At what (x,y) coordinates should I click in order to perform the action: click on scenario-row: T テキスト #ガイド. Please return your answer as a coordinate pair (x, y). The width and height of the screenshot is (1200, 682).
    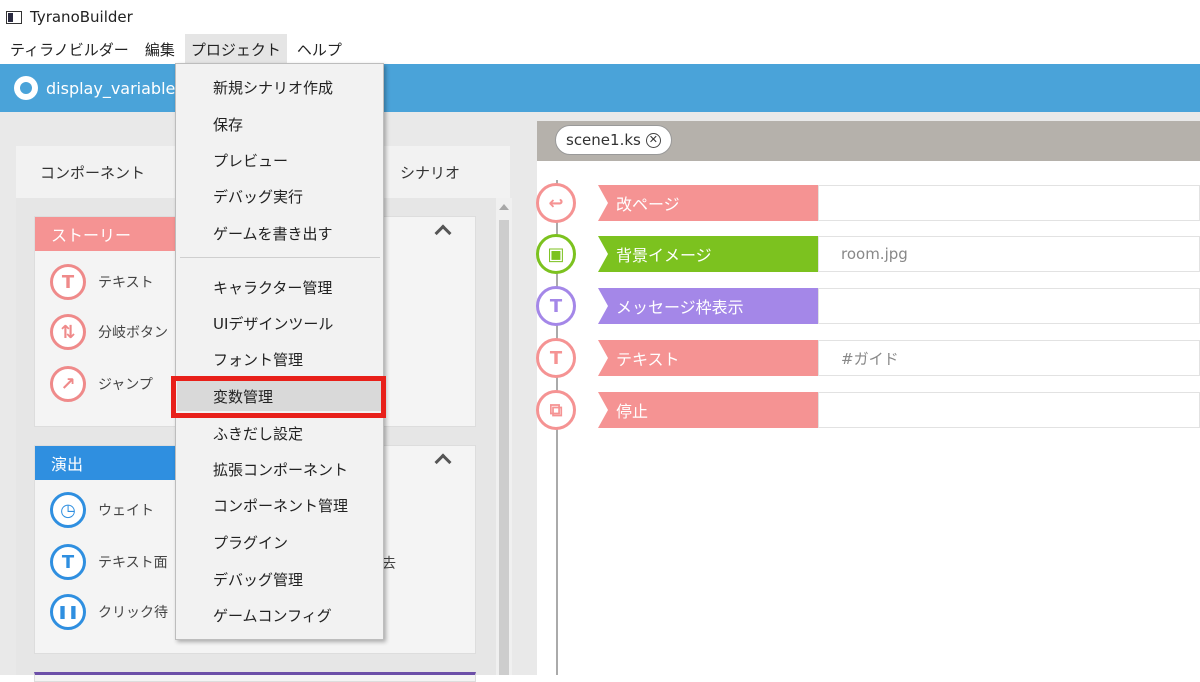
    Looking at the image, I should click on (868, 358).